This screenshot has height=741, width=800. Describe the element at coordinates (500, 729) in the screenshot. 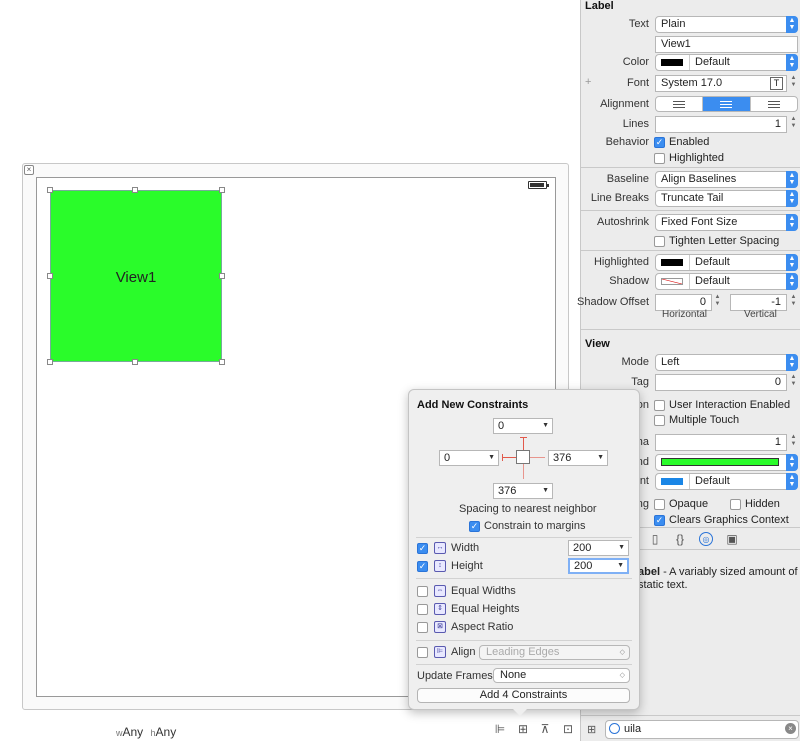

I see `align-icon: ⊫` at that location.